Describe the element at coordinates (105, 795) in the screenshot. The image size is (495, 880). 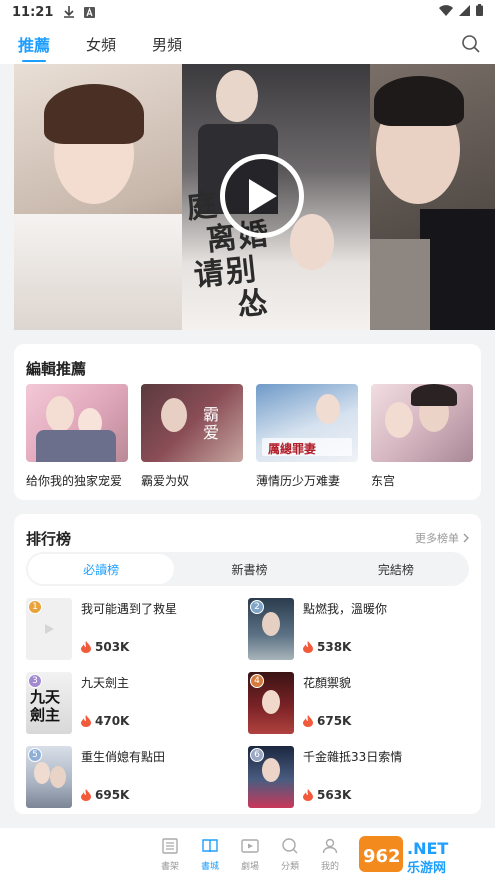
I see `heat-count: 695K` at that location.